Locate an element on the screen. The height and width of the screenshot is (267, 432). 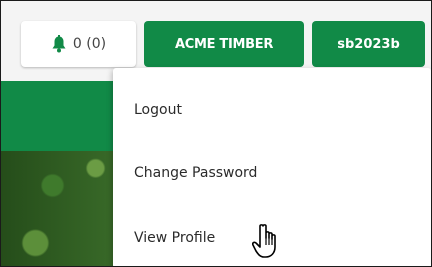
notifications-button: 0 (0) is located at coordinates (78, 44).